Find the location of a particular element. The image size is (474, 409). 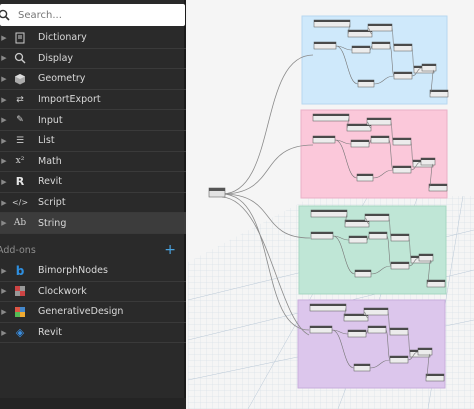

library-item-importexport: ▶ ⇄ ImportExport is located at coordinates (93, 100).